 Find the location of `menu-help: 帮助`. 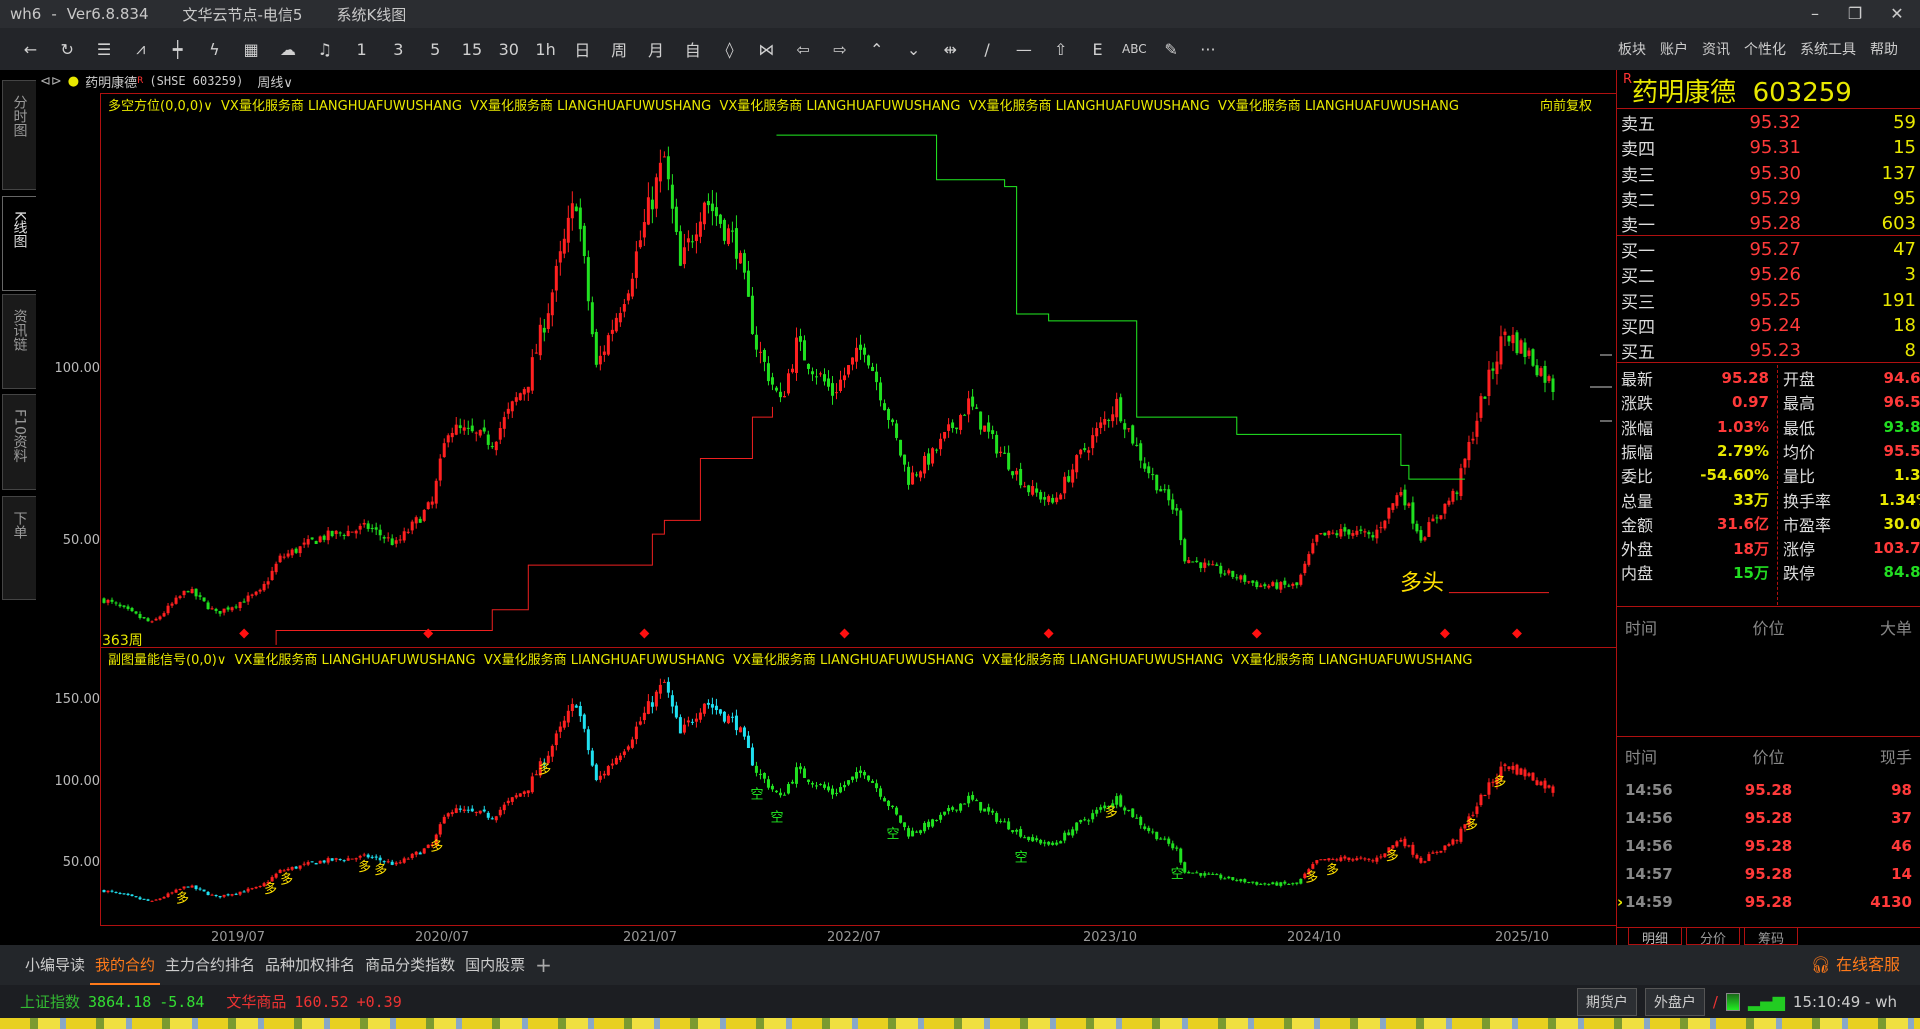

menu-help: 帮助 is located at coordinates (1884, 49).